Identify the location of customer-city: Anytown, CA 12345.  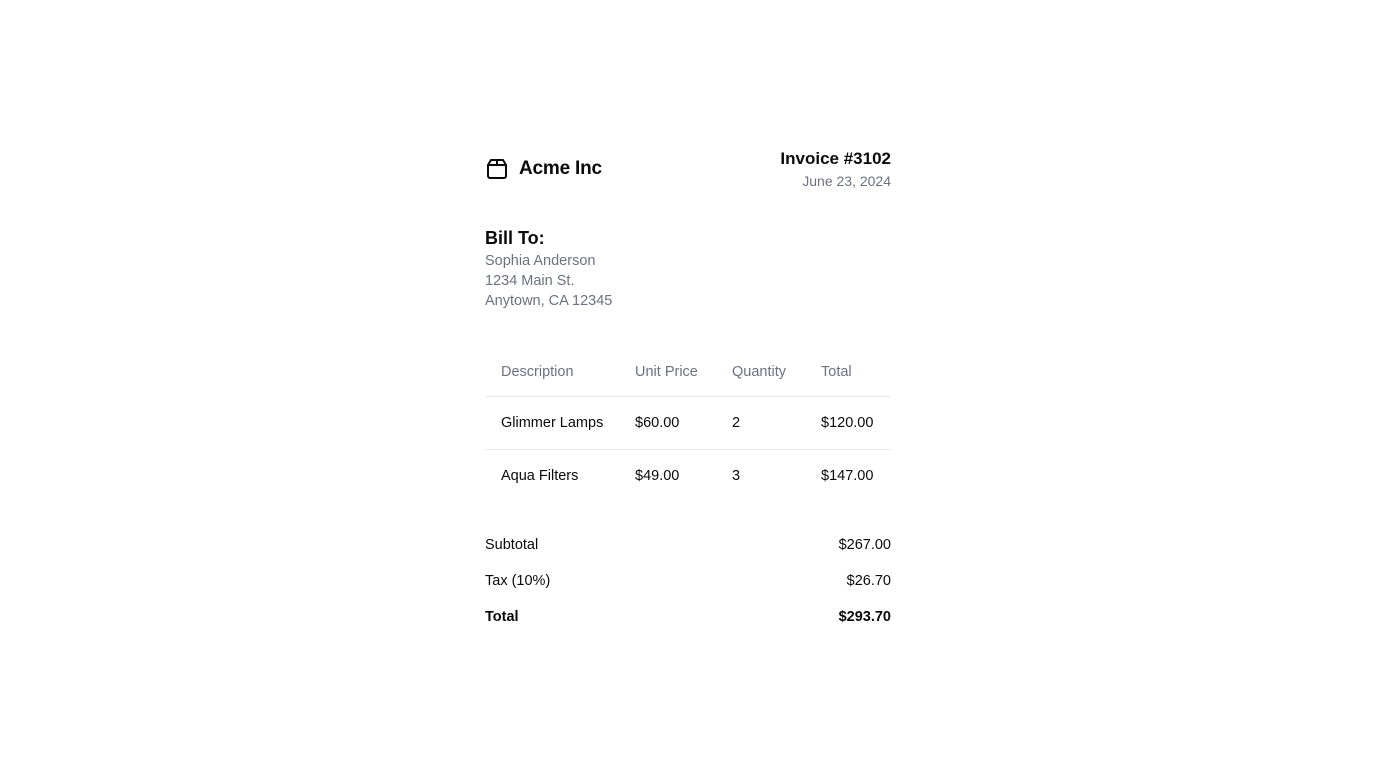
(549, 301).